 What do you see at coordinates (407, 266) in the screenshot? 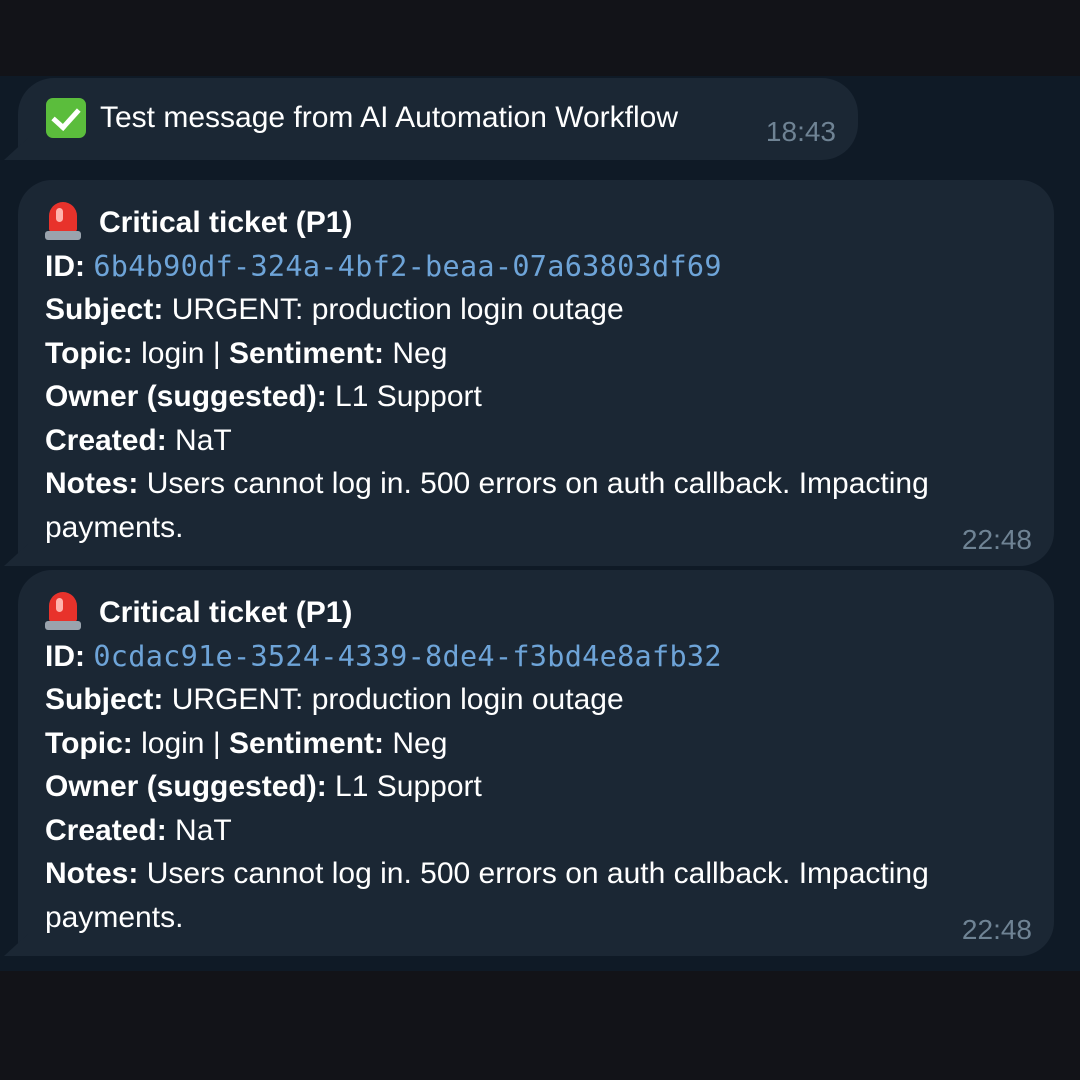
I see `ticket-id: 6b4b90df-324a-4bf2-beaa-07a63803df69` at bounding box center [407, 266].